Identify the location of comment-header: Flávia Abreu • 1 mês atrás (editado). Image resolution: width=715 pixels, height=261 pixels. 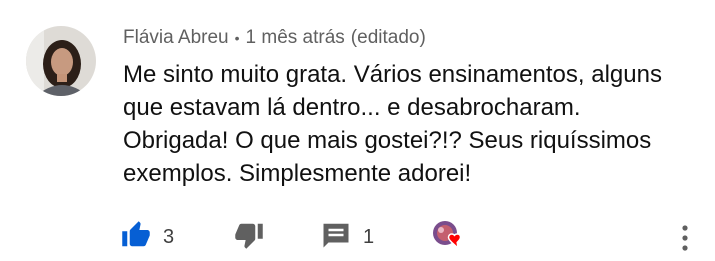
(274, 38).